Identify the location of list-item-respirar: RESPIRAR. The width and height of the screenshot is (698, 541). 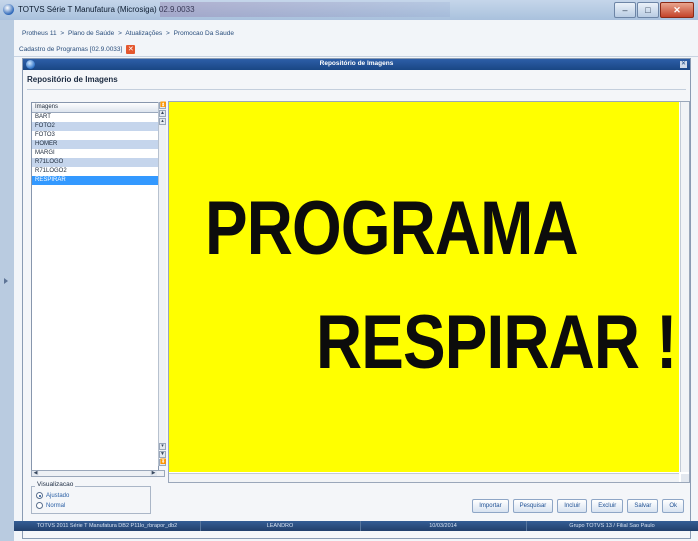
(95, 180).